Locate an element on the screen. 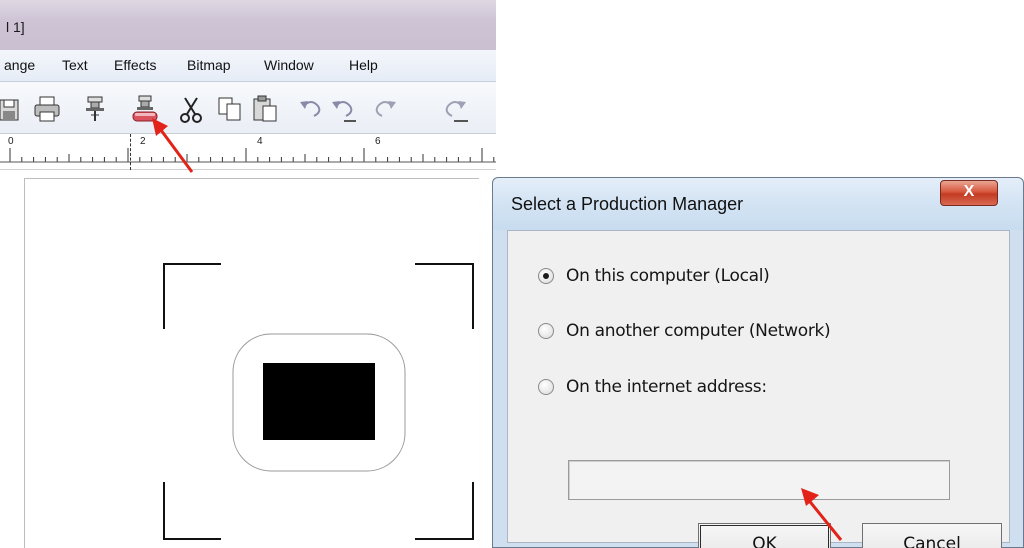 The image size is (1024, 548). close-button: X is located at coordinates (969, 193).